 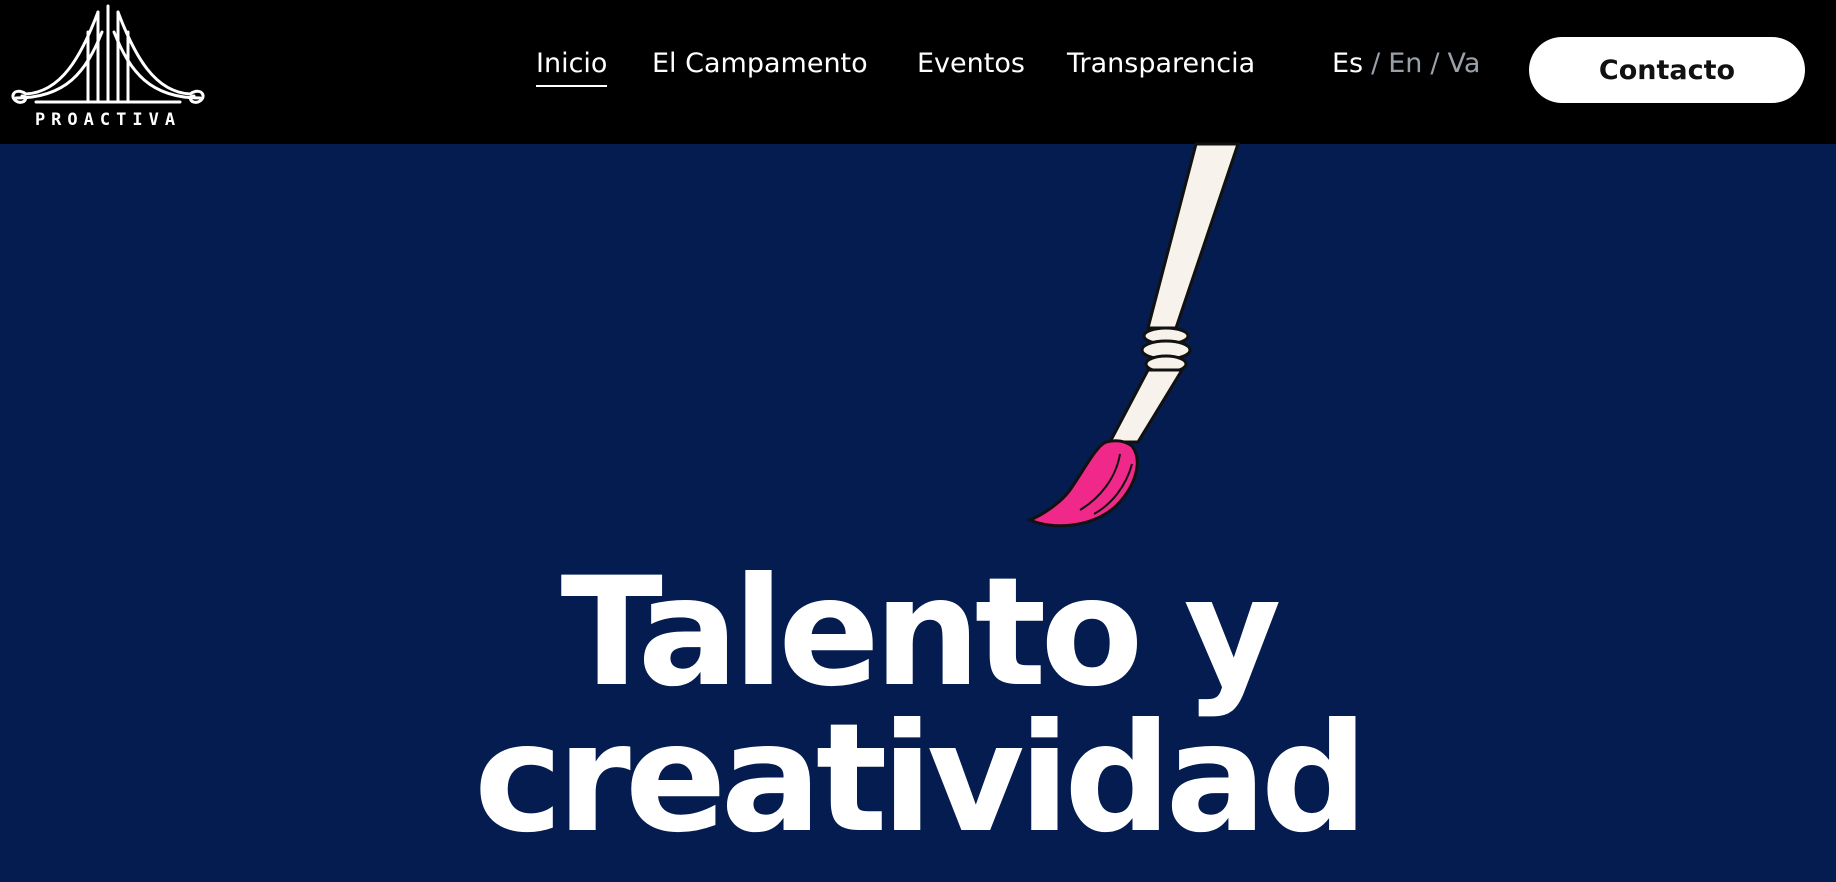 What do you see at coordinates (920, 779) in the screenshot?
I see `hero-headline-line-2: creatividad` at bounding box center [920, 779].